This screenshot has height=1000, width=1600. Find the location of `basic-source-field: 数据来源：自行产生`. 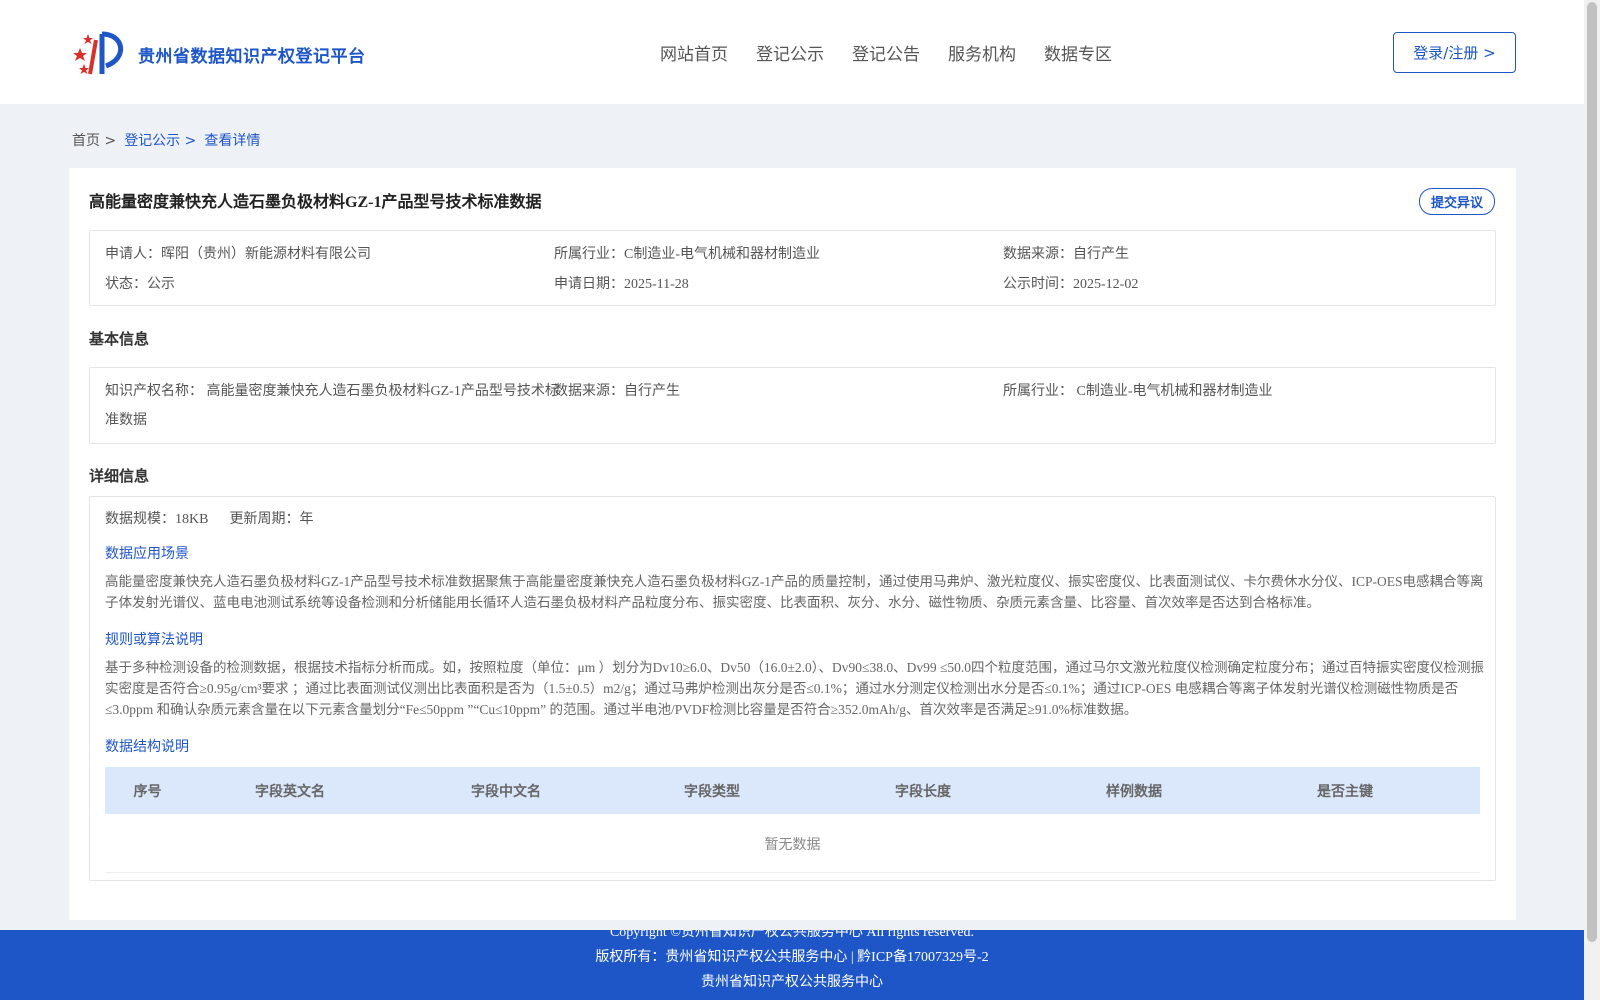

basic-source-field: 数据来源：自行产生 is located at coordinates (617, 390).